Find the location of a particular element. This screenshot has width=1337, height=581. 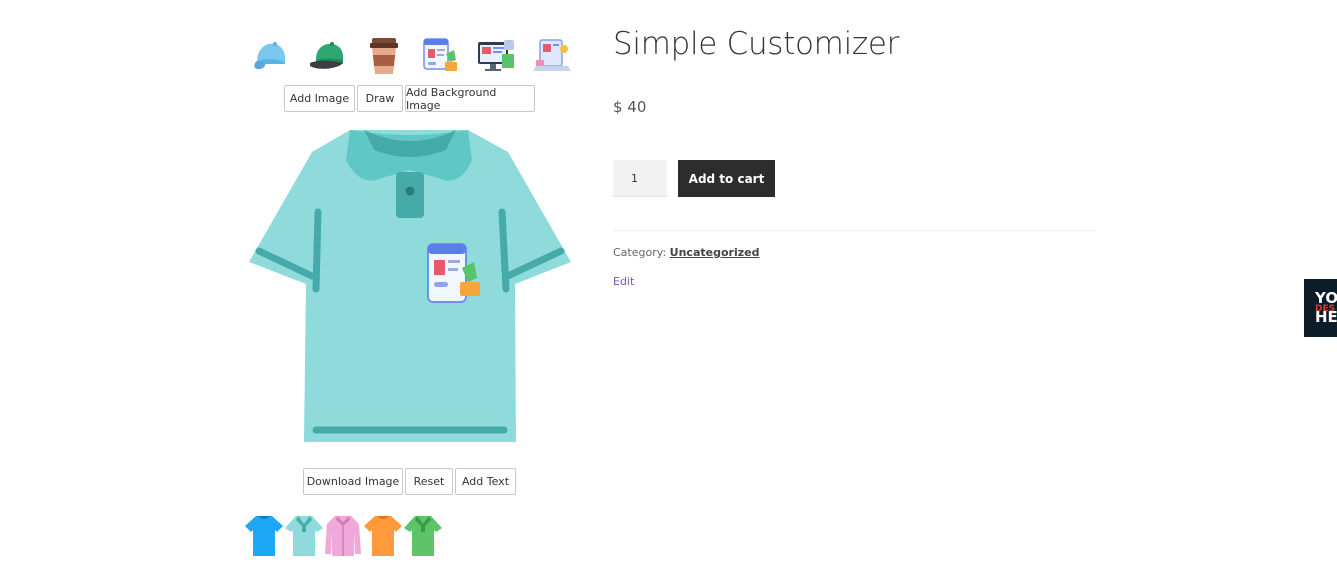

promo-badge: YO DES HE is located at coordinates (1320, 308).